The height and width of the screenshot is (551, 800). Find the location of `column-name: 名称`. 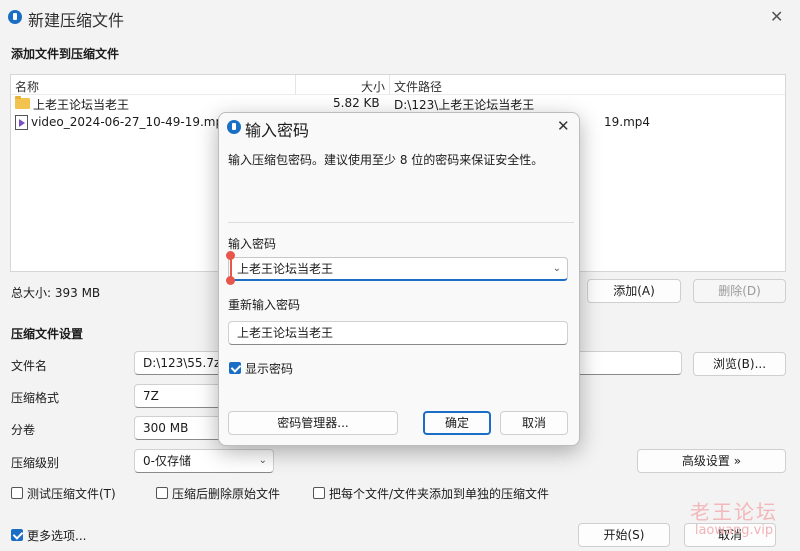

column-name: 名称 is located at coordinates (27, 86).